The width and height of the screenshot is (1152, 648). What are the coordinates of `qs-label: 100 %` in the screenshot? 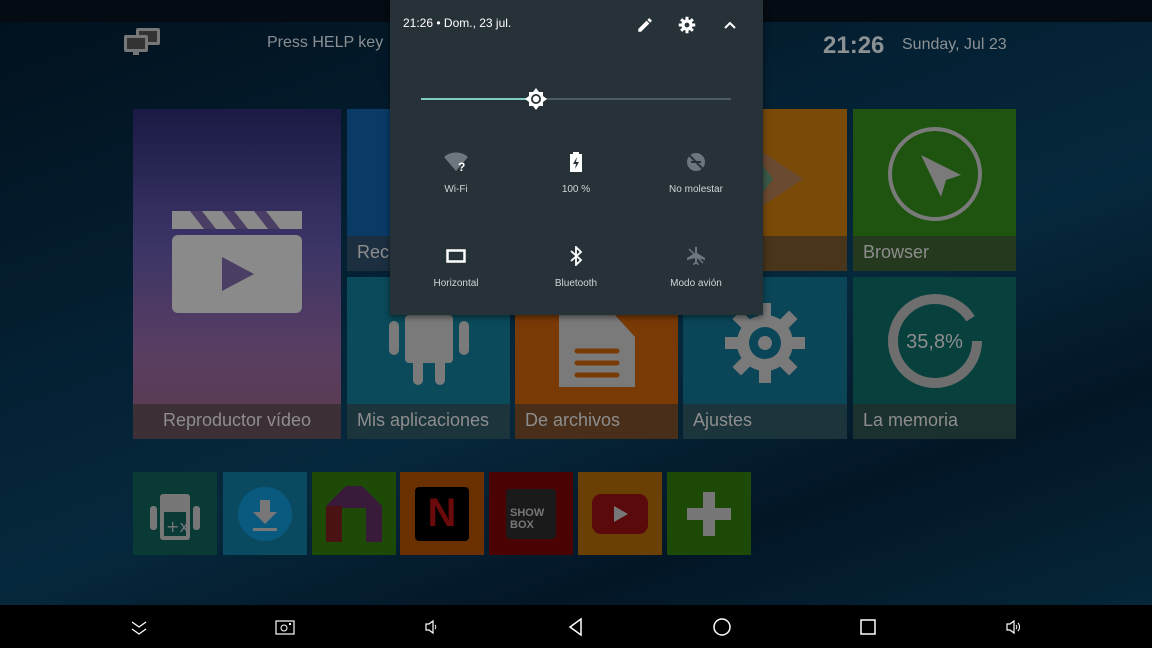 It's located at (576, 189).